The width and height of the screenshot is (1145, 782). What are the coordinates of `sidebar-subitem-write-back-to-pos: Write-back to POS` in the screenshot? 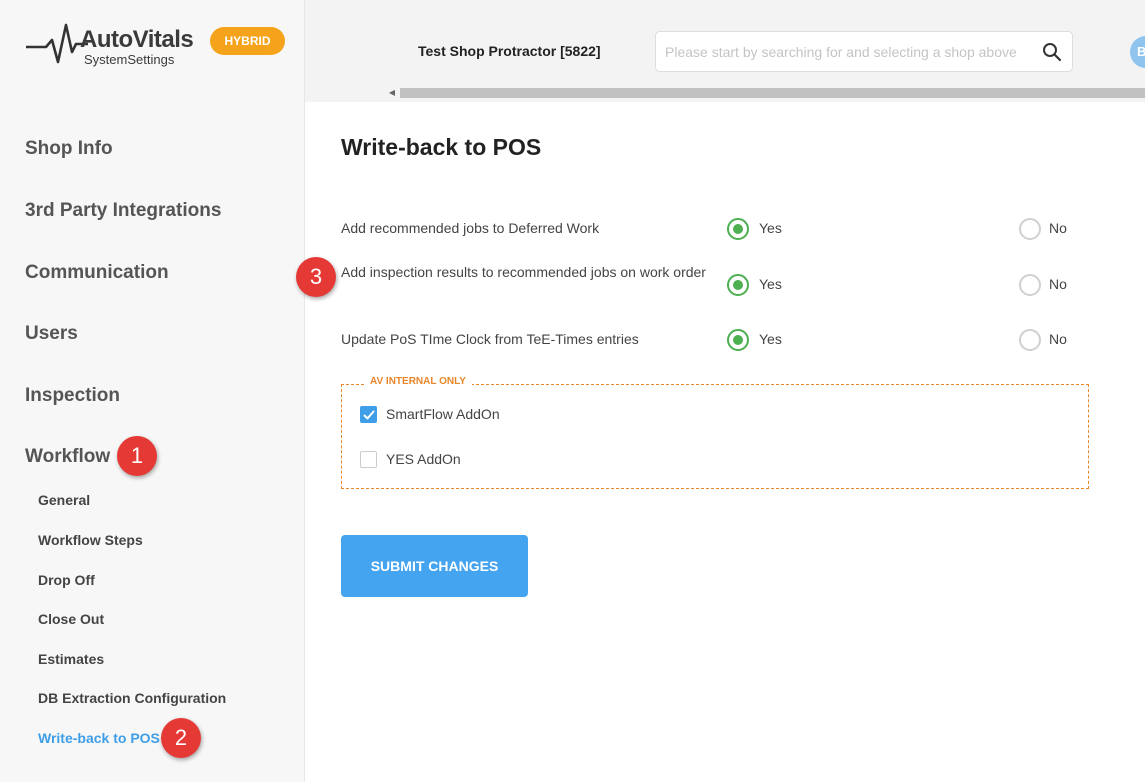 It's located at (99, 738).